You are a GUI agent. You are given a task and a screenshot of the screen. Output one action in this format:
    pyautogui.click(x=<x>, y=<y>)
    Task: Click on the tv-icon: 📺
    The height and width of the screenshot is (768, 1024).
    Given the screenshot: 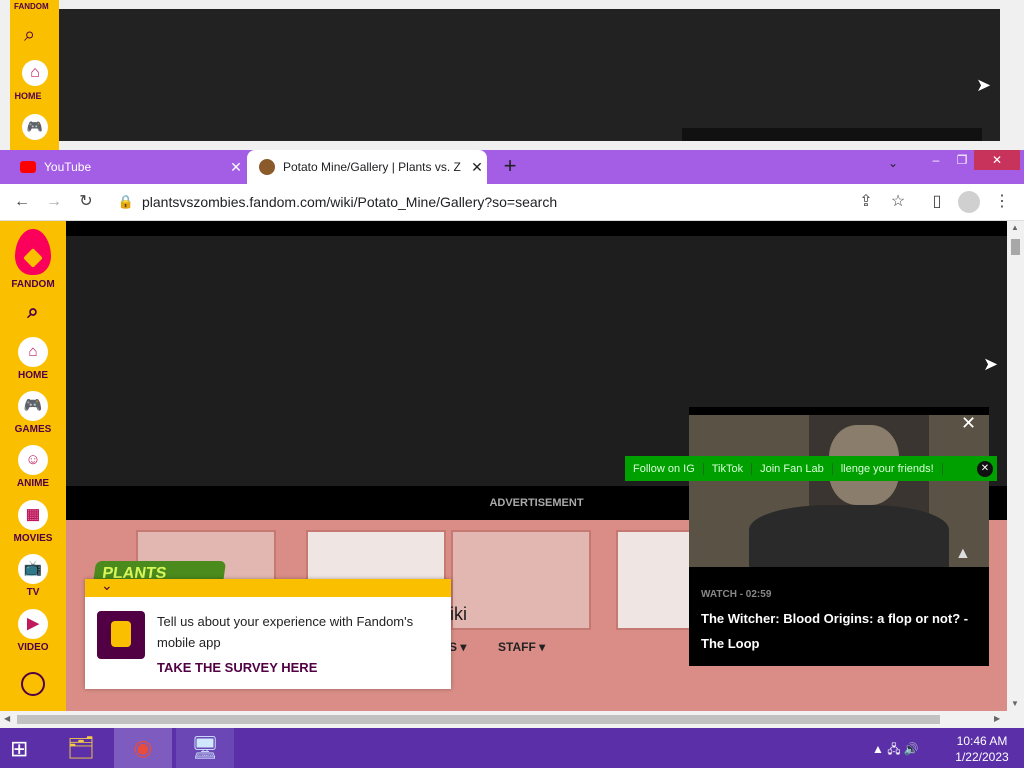 What is the action you would take?
    pyautogui.click(x=33, y=569)
    